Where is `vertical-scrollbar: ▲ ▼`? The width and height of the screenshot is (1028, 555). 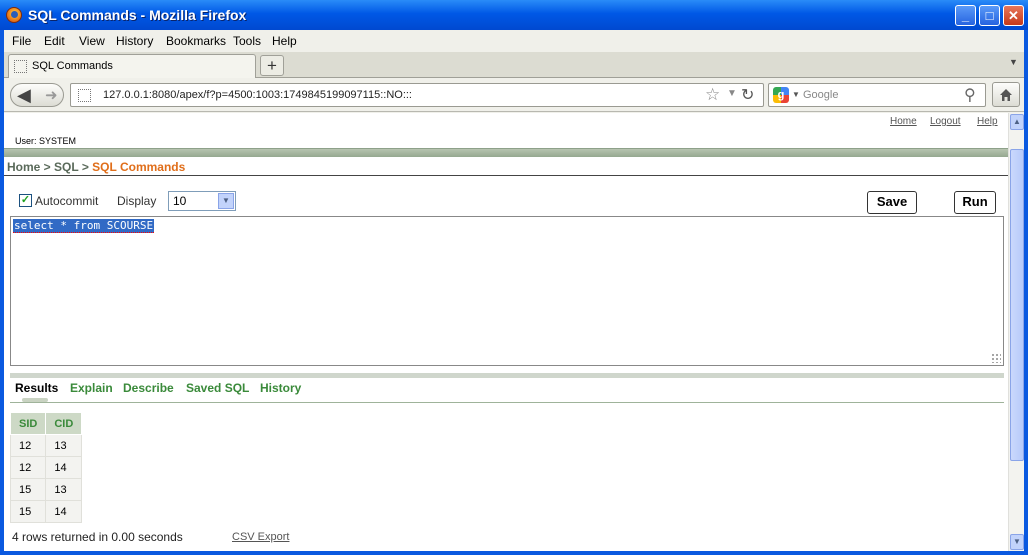 vertical-scrollbar: ▲ ▼ is located at coordinates (1016, 332).